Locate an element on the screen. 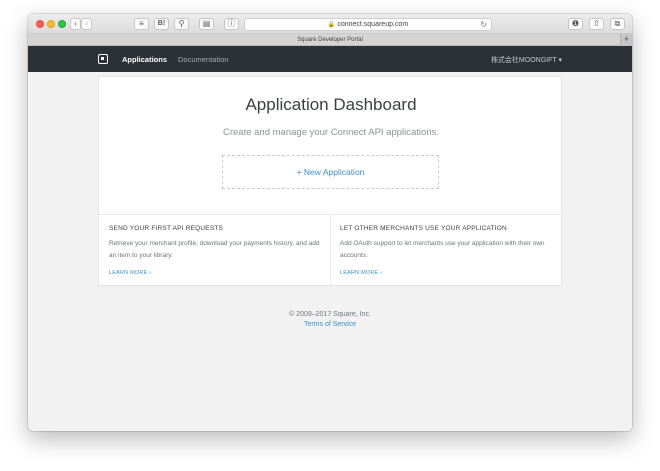 Image resolution: width=660 pixels, height=471 pixels. url-text: connect.squareup.com is located at coordinates (373, 24).